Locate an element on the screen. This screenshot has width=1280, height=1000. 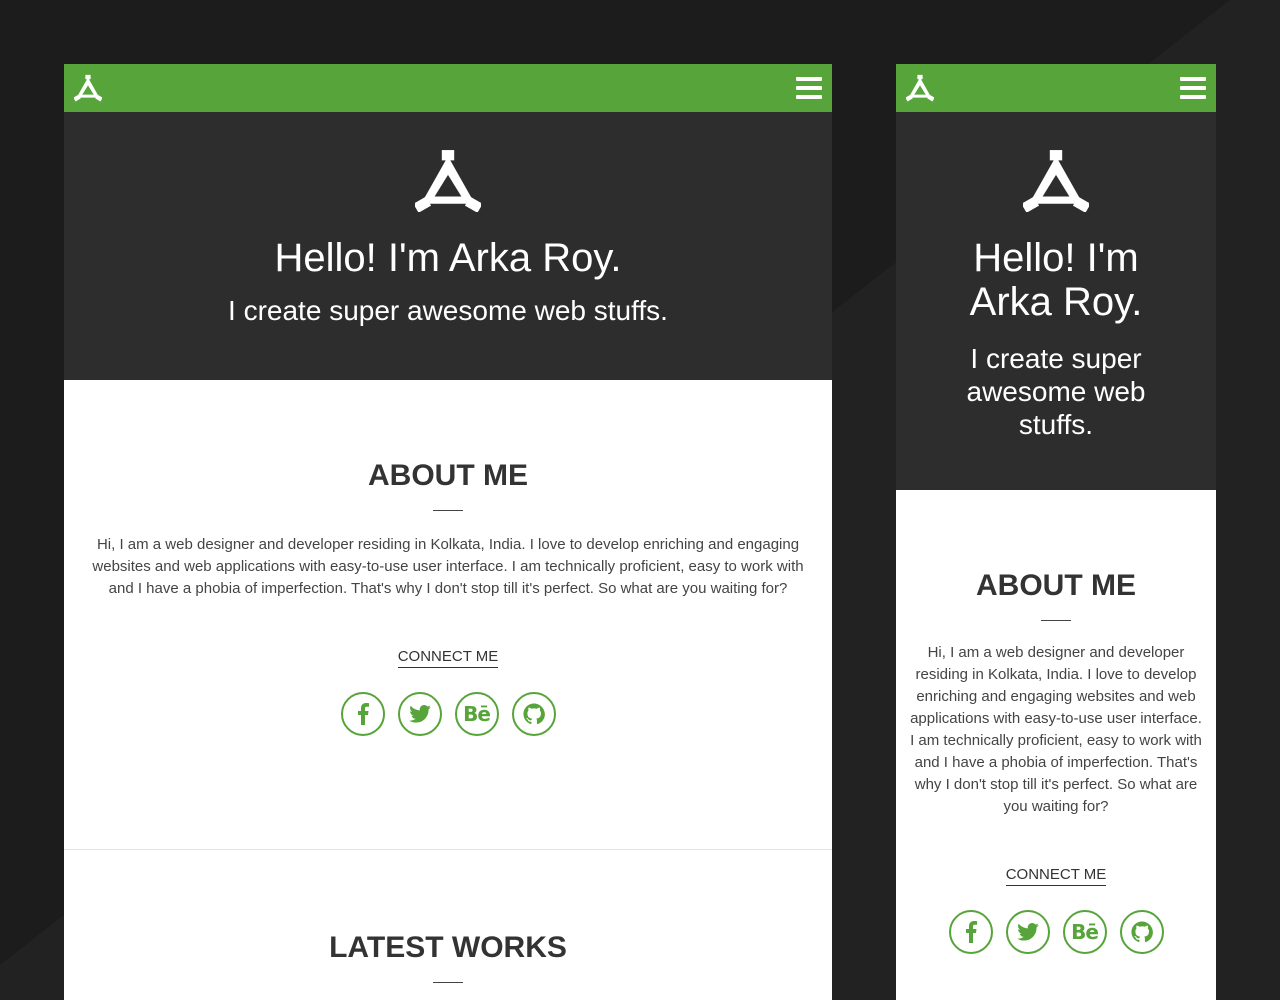
works-heading: LATEST WORKS is located at coordinates (448, 947).